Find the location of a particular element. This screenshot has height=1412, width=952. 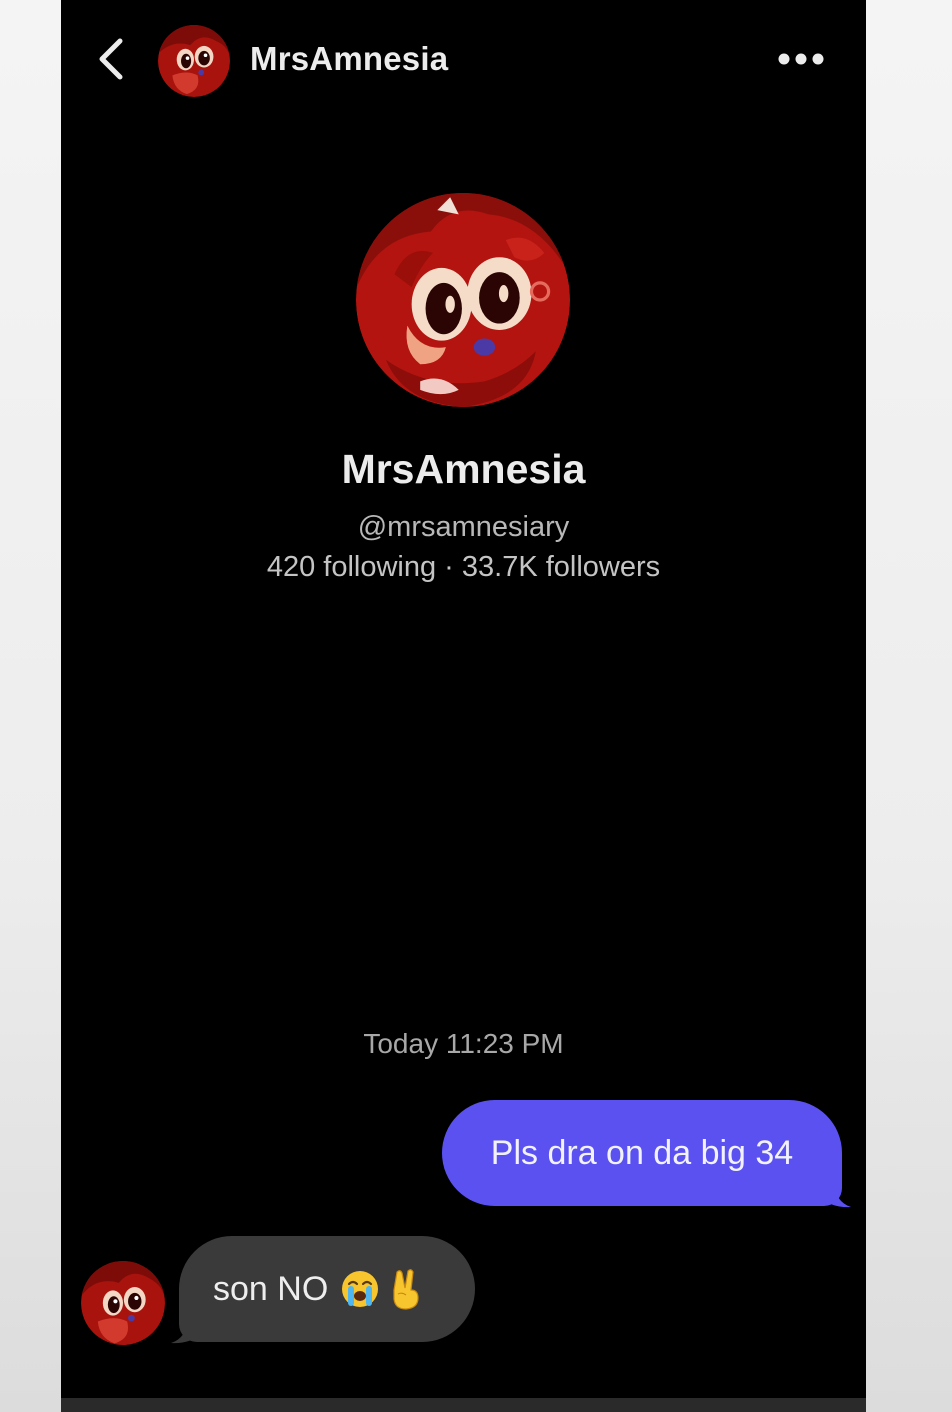

message-timestamp: Today 11:23 PM is located at coordinates (463, 1043).